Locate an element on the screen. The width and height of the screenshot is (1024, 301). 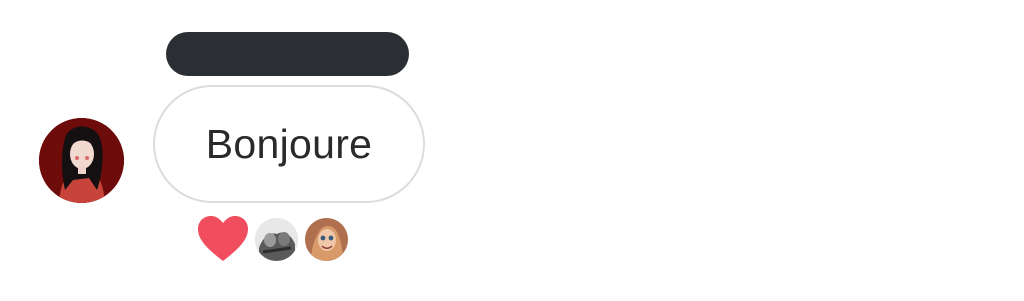
reactions-row is located at coordinates (273, 239).